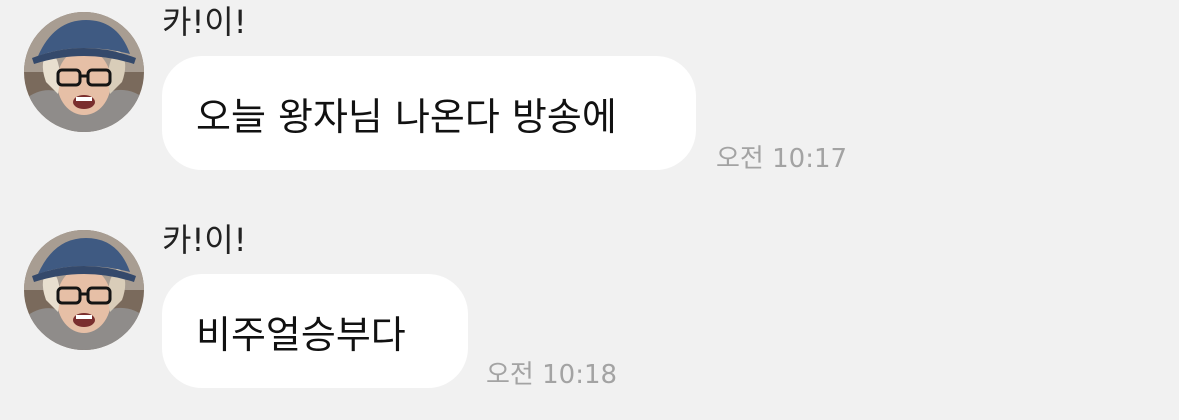  What do you see at coordinates (782, 159) in the screenshot?
I see `message-timestamp: 오전 10:17` at bounding box center [782, 159].